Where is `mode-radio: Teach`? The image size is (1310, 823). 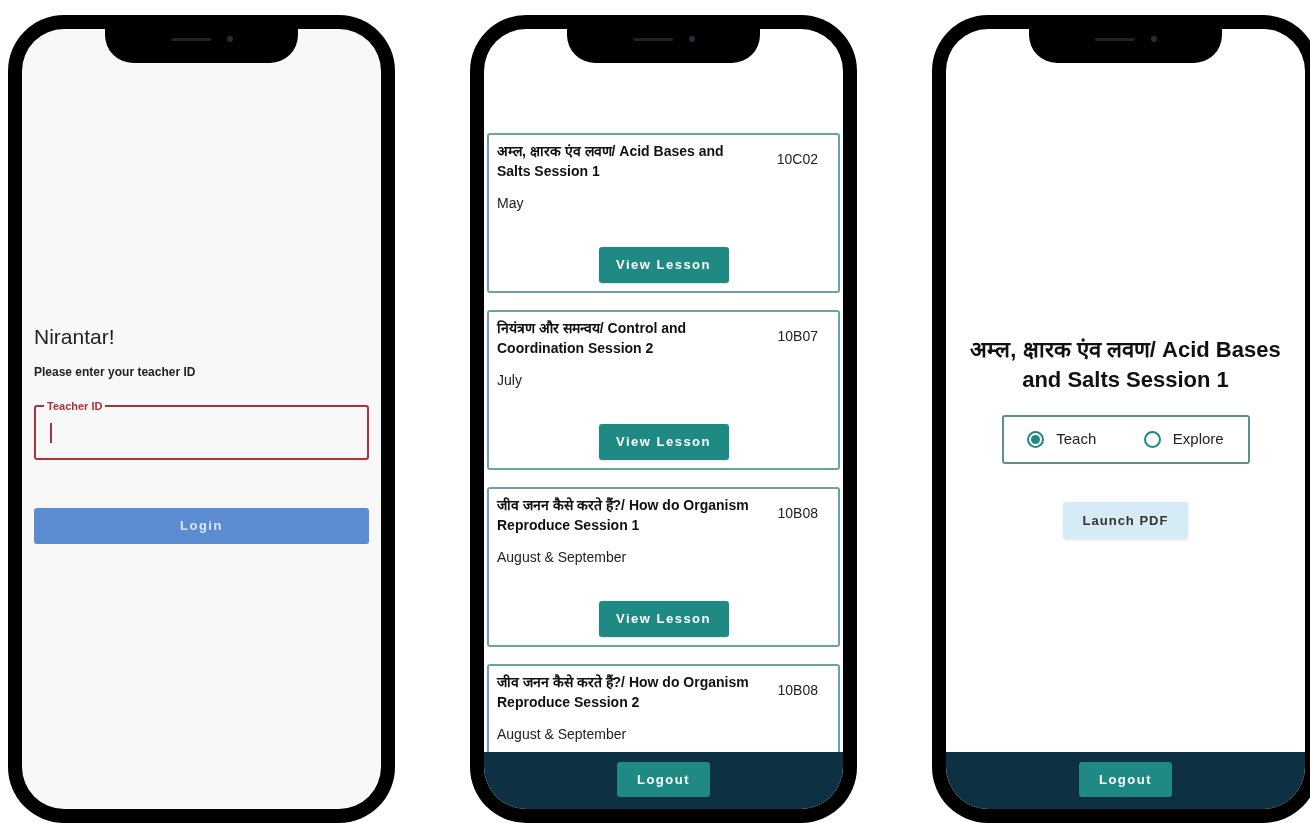 mode-radio: Teach is located at coordinates (1062, 439).